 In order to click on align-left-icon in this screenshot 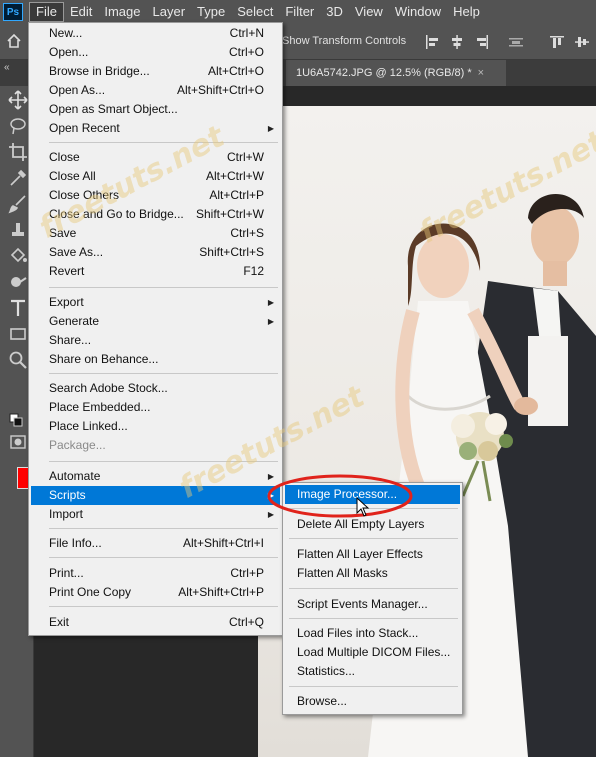, I will do `click(432, 42)`.